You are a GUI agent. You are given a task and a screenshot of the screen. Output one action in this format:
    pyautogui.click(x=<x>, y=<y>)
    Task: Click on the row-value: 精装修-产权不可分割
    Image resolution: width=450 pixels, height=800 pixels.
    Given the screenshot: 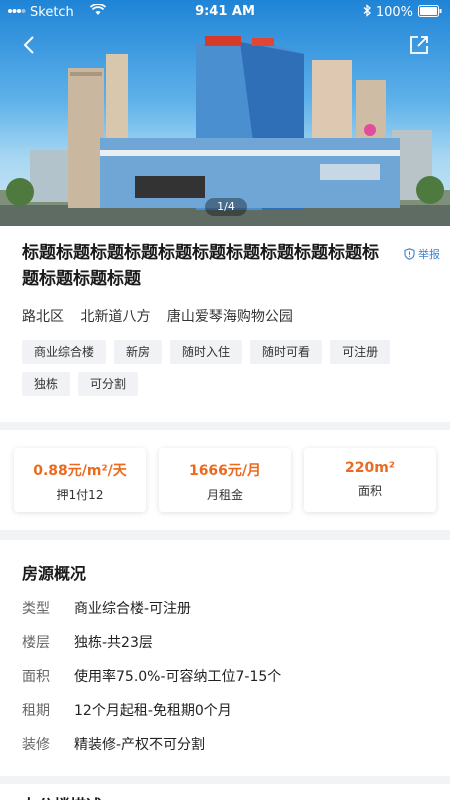 What is the action you would take?
    pyautogui.click(x=140, y=745)
    